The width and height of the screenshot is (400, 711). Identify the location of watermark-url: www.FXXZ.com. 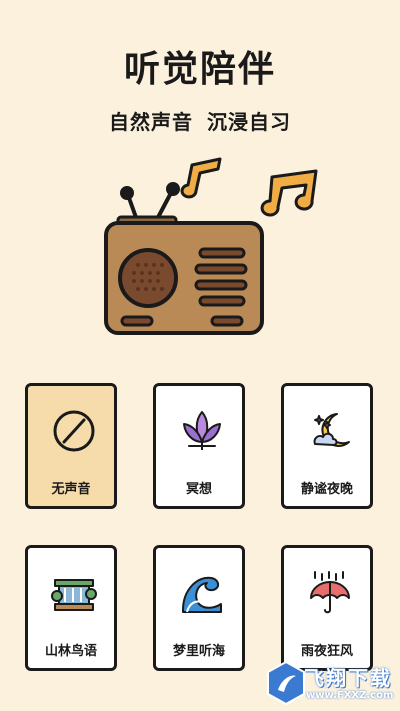
(350, 695).